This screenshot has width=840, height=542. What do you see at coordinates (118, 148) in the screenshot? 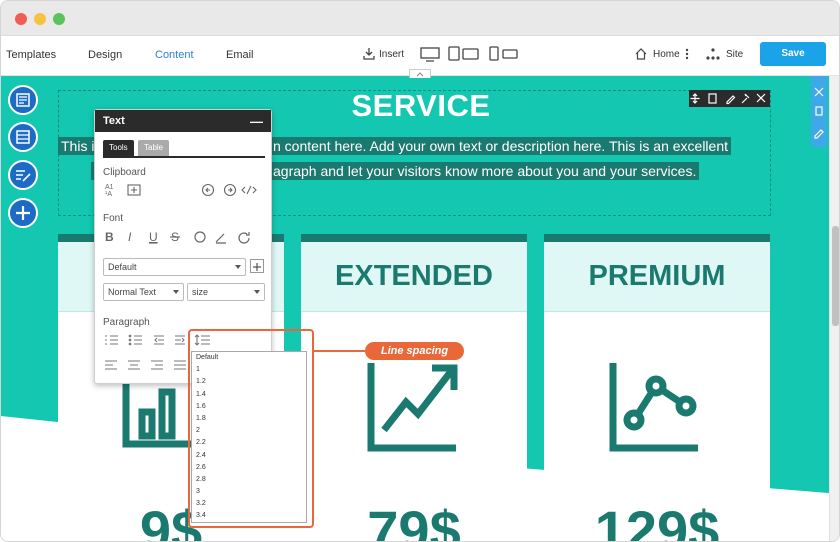
I see `tab-tools: Tools` at bounding box center [118, 148].